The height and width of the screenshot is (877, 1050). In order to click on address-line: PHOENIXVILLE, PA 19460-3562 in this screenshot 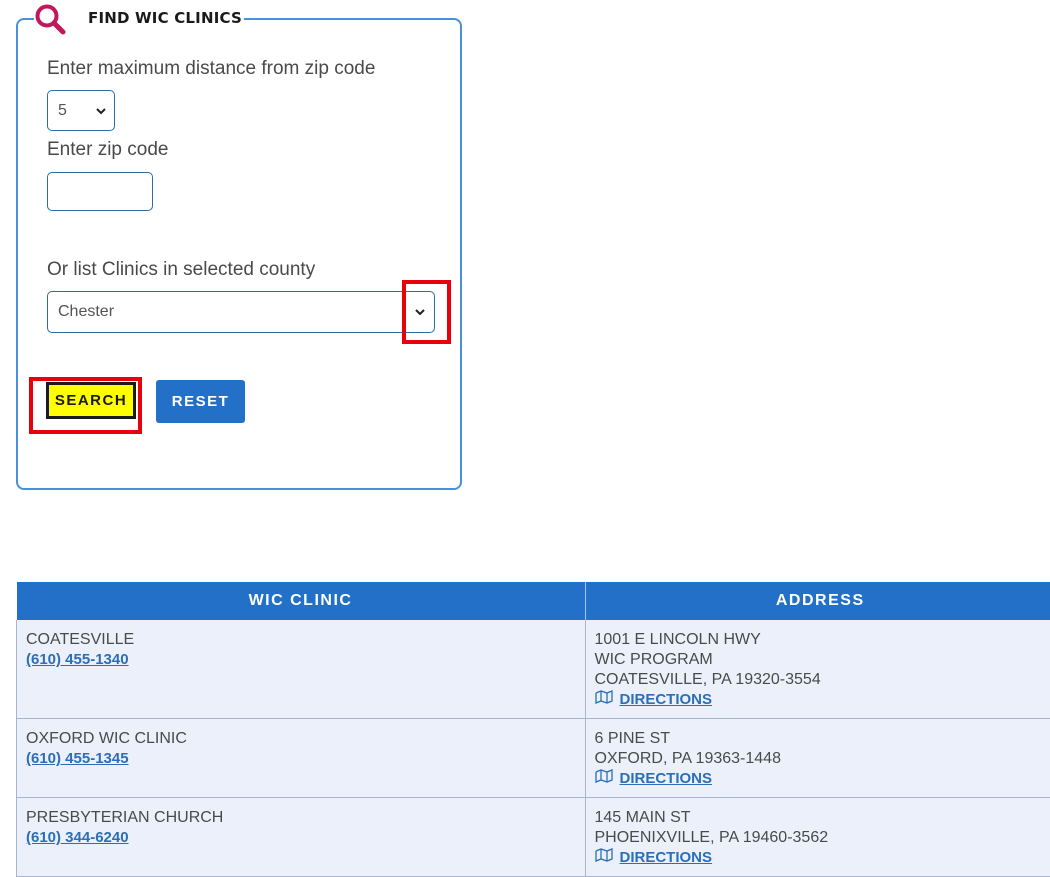, I will do `click(821, 838)`.